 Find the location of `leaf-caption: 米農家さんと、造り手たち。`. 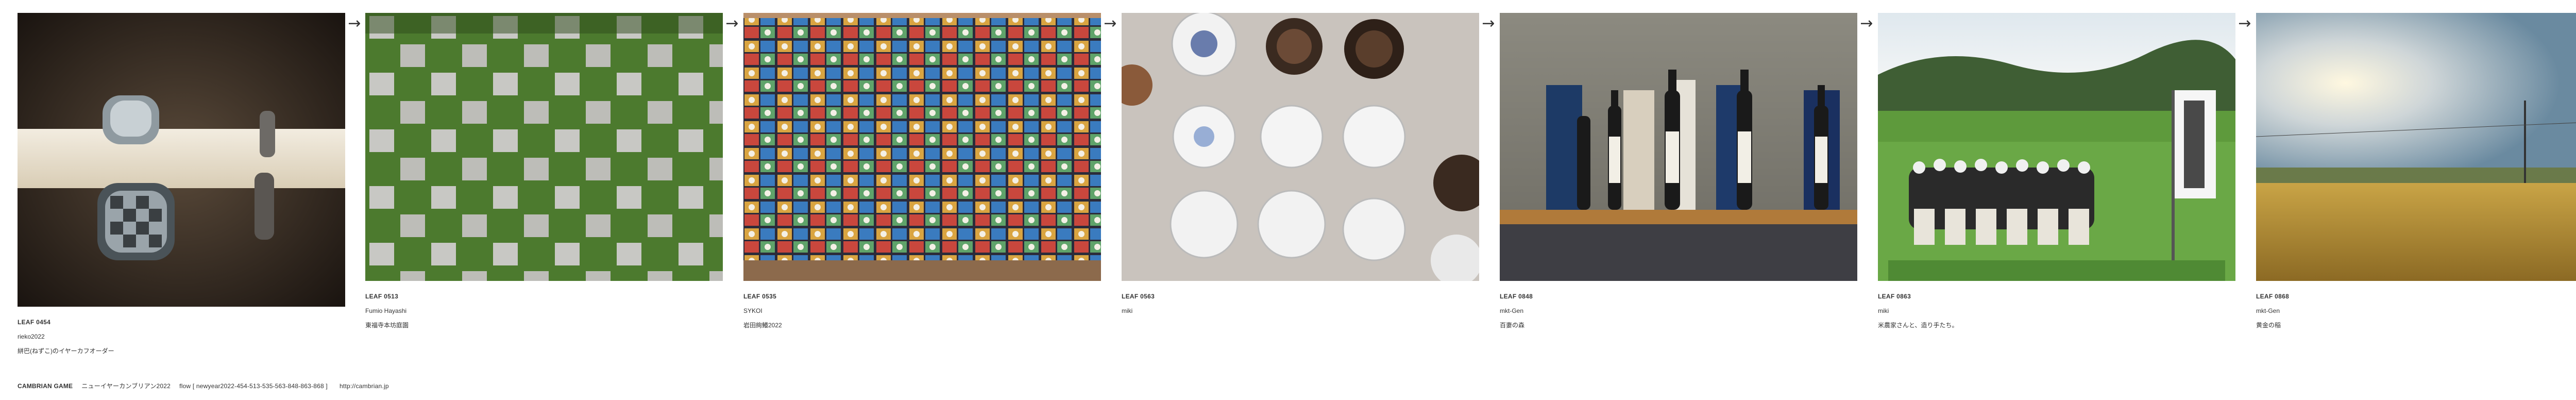

leaf-caption: 米農家さんと、造り手たち。 is located at coordinates (1918, 325).